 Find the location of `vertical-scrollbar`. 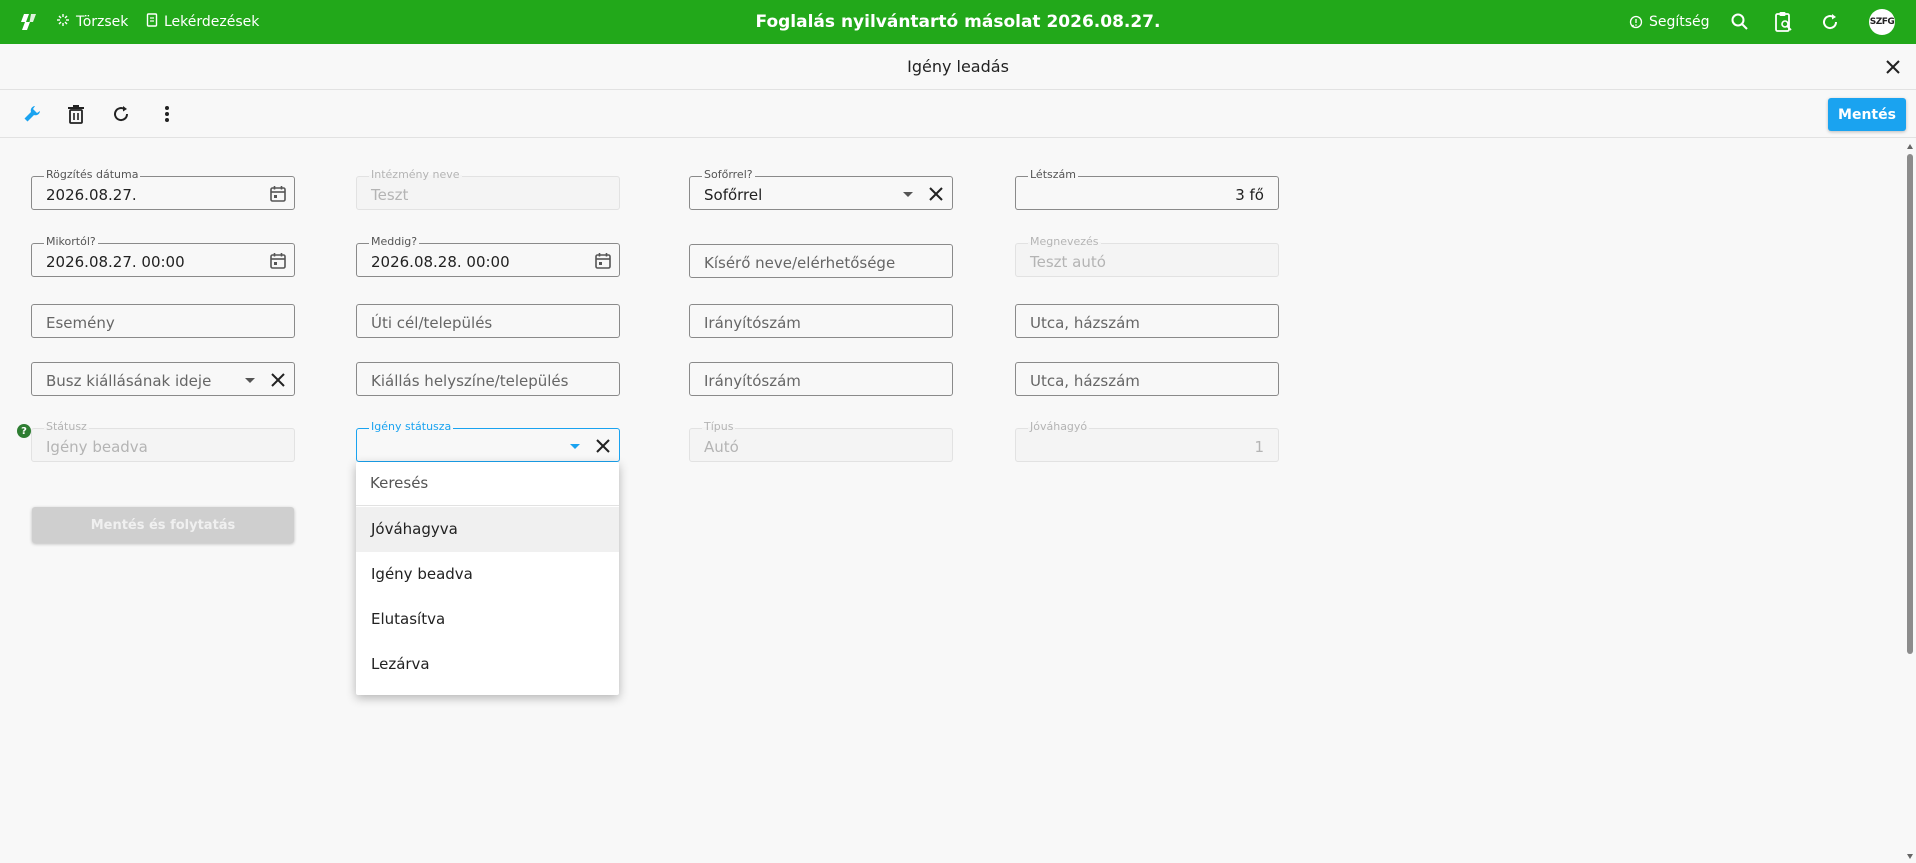

vertical-scrollbar is located at coordinates (1910, 501).